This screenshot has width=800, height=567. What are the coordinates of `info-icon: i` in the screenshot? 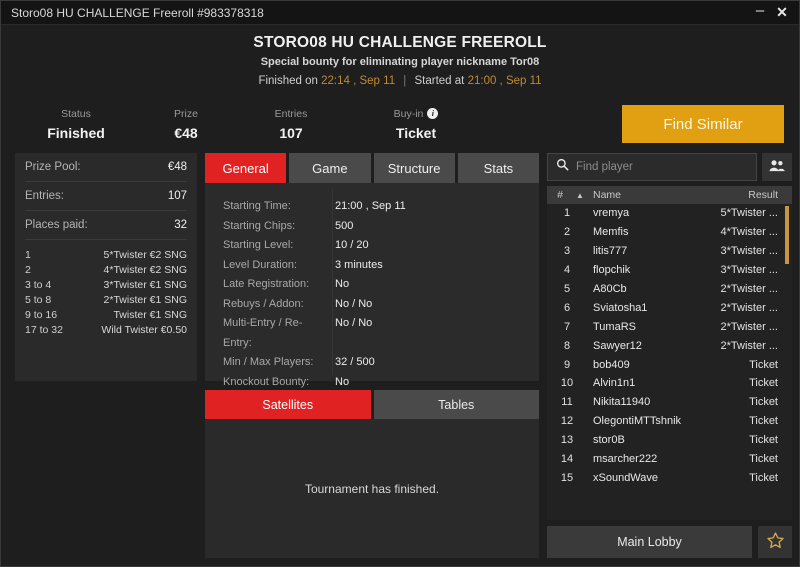 It's located at (433, 113).